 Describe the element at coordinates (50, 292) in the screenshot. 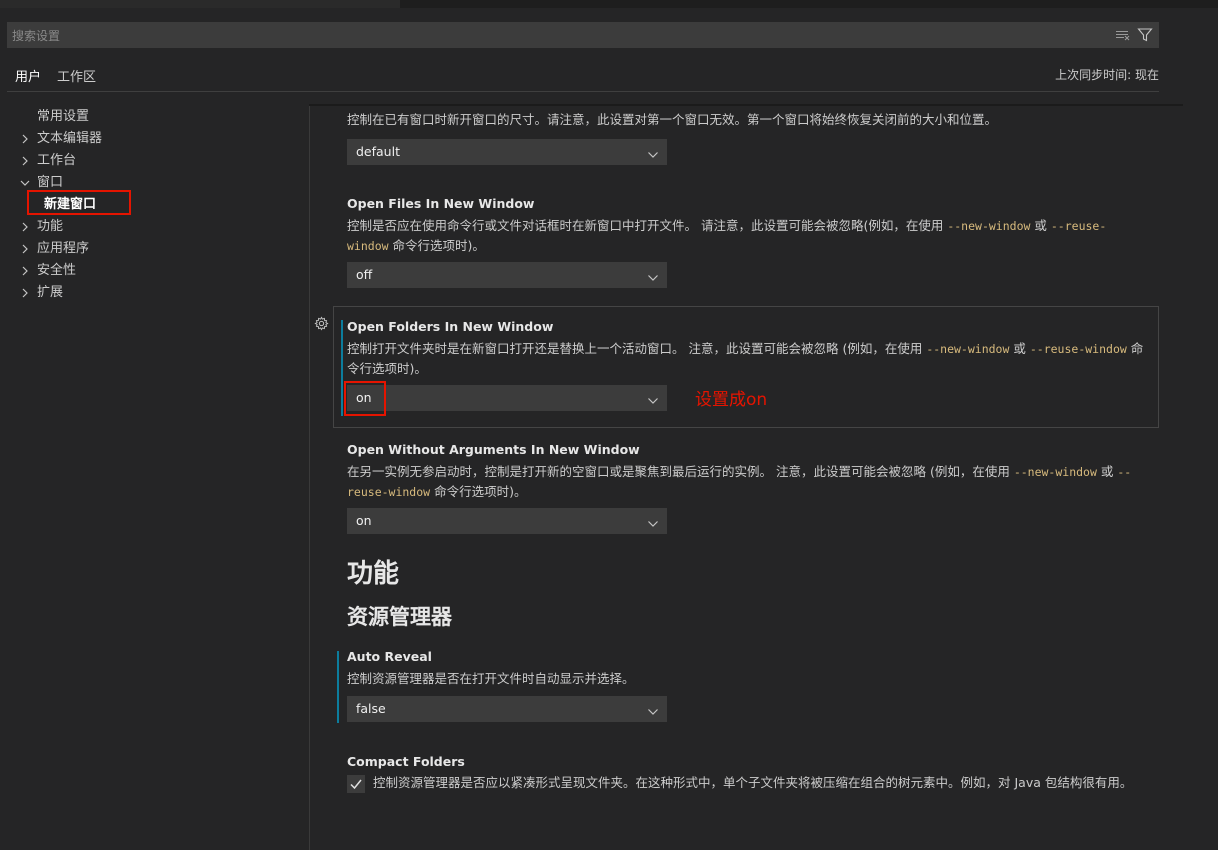

I see `toc-item-label: 扩展` at that location.